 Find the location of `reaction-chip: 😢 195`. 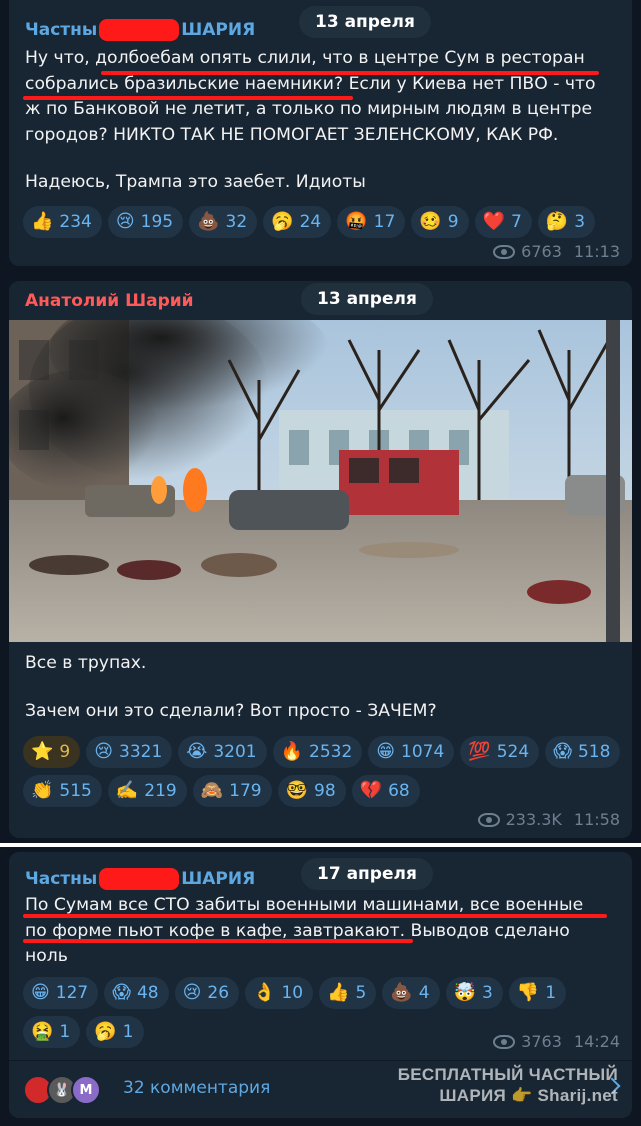

reaction-chip: 😢 195 is located at coordinates (145, 222).